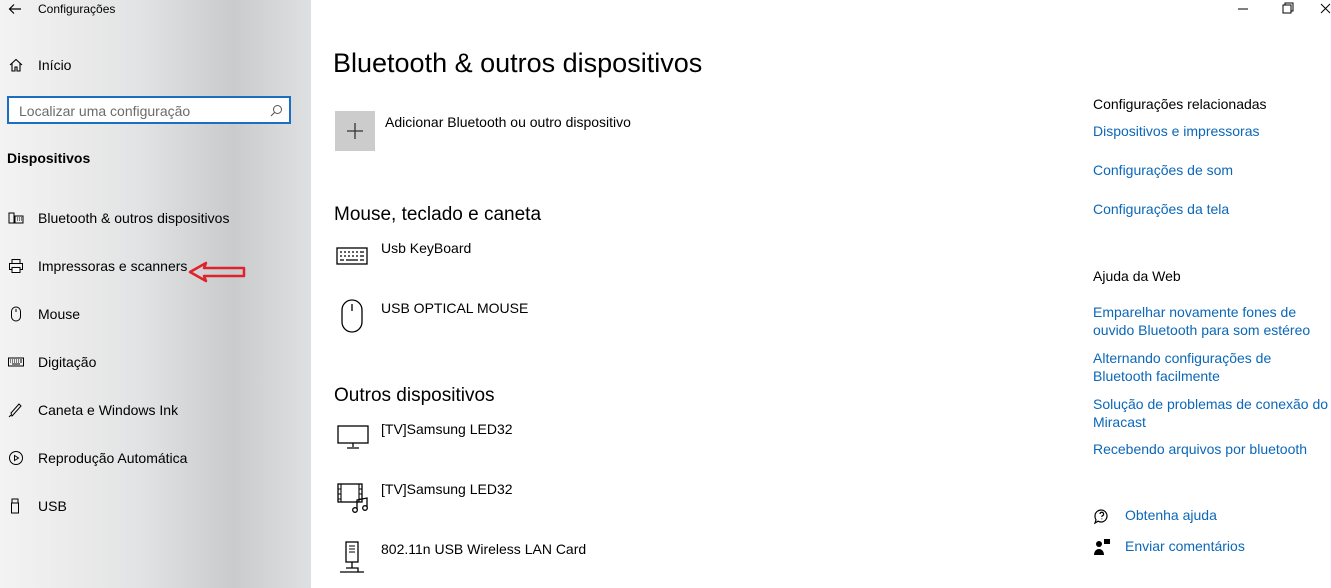 The height and width of the screenshot is (588, 1331). What do you see at coordinates (352, 498) in the screenshot?
I see `media-device-icon` at bounding box center [352, 498].